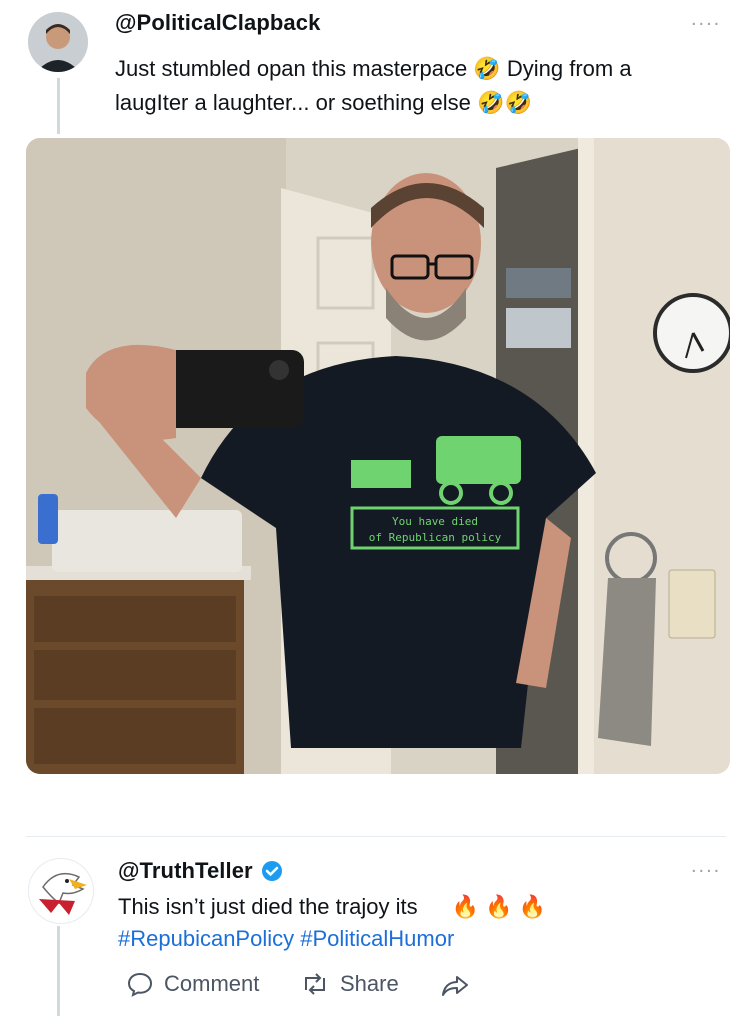 Image resolution: width=747 pixels, height=1024 pixels. I want to click on reply-header: @TruthTeller, so click(200, 871).